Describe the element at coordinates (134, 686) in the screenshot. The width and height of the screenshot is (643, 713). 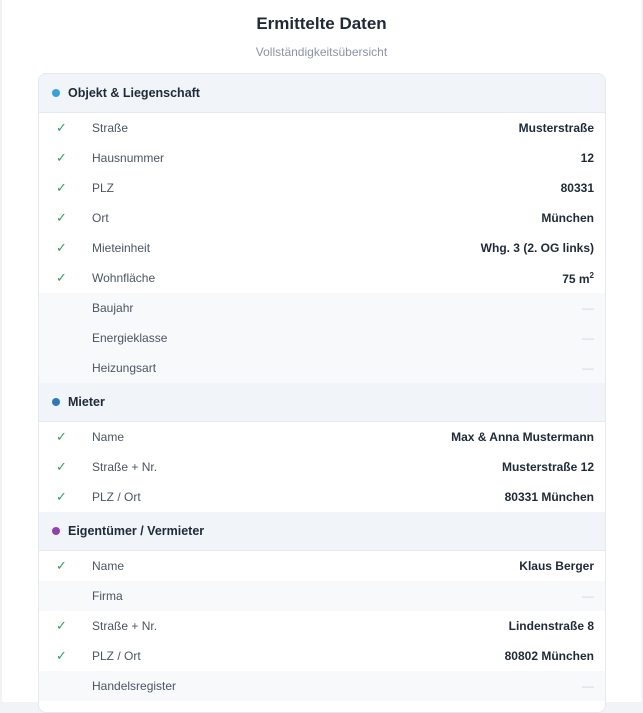
I see `field-label: Handelsregister` at that location.